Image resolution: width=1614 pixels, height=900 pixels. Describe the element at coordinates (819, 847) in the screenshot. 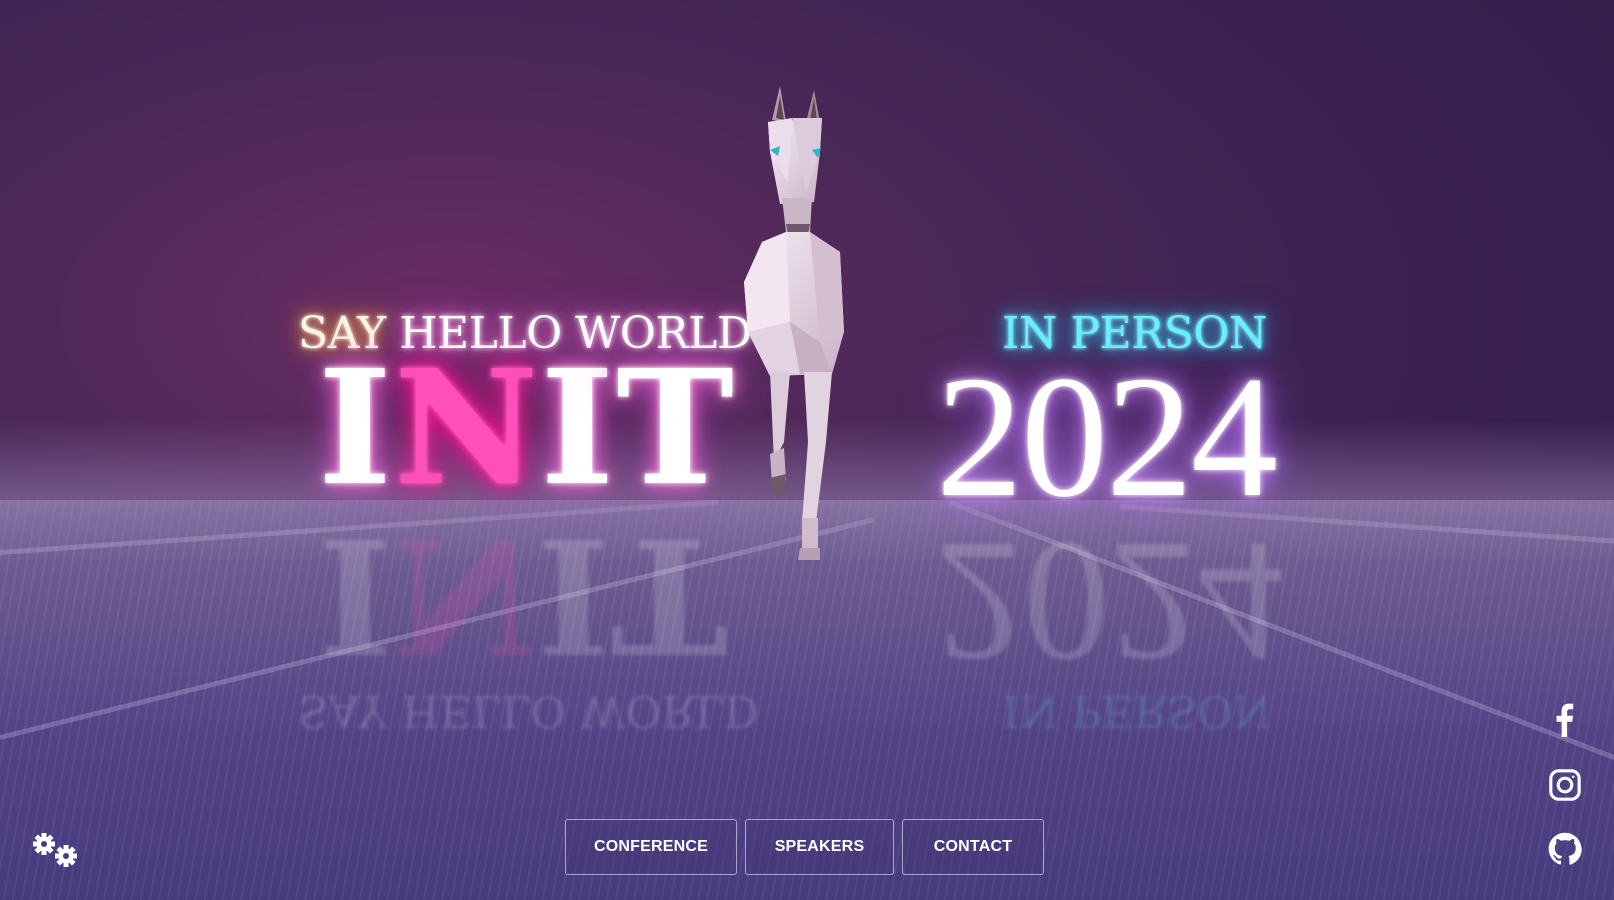

I see `speakers-button: SPEAKERS` at that location.